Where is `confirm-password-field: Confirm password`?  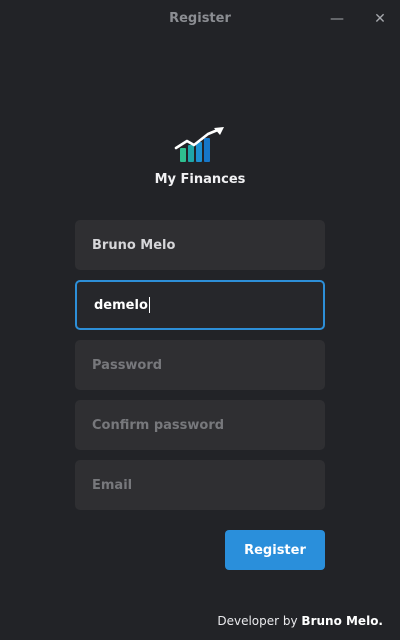 confirm-password-field: Confirm password is located at coordinates (200, 425).